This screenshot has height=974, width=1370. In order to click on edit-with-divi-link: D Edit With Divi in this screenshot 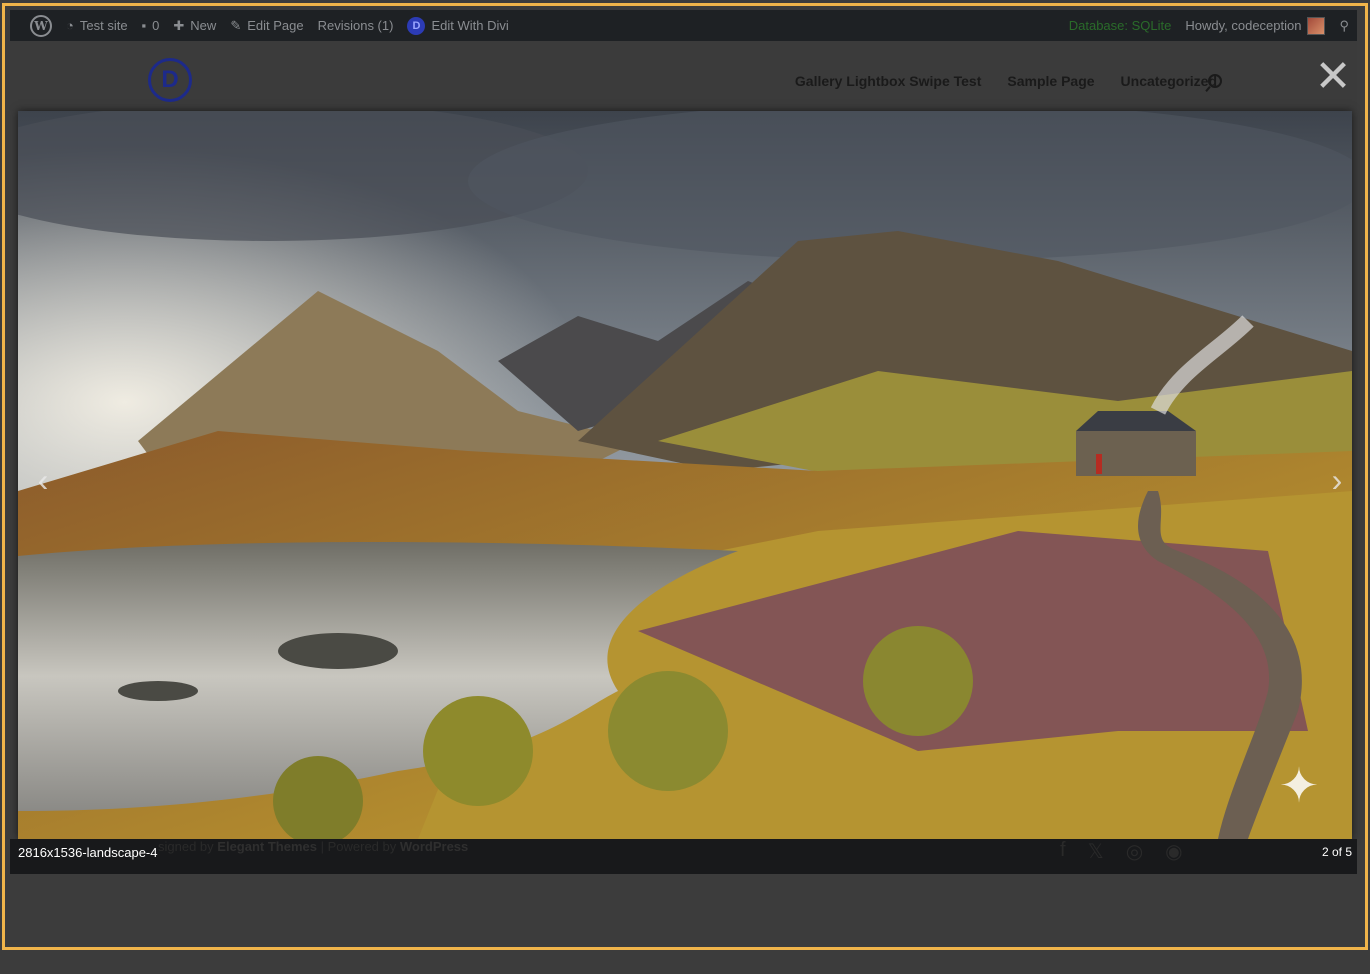, I will do `click(458, 25)`.